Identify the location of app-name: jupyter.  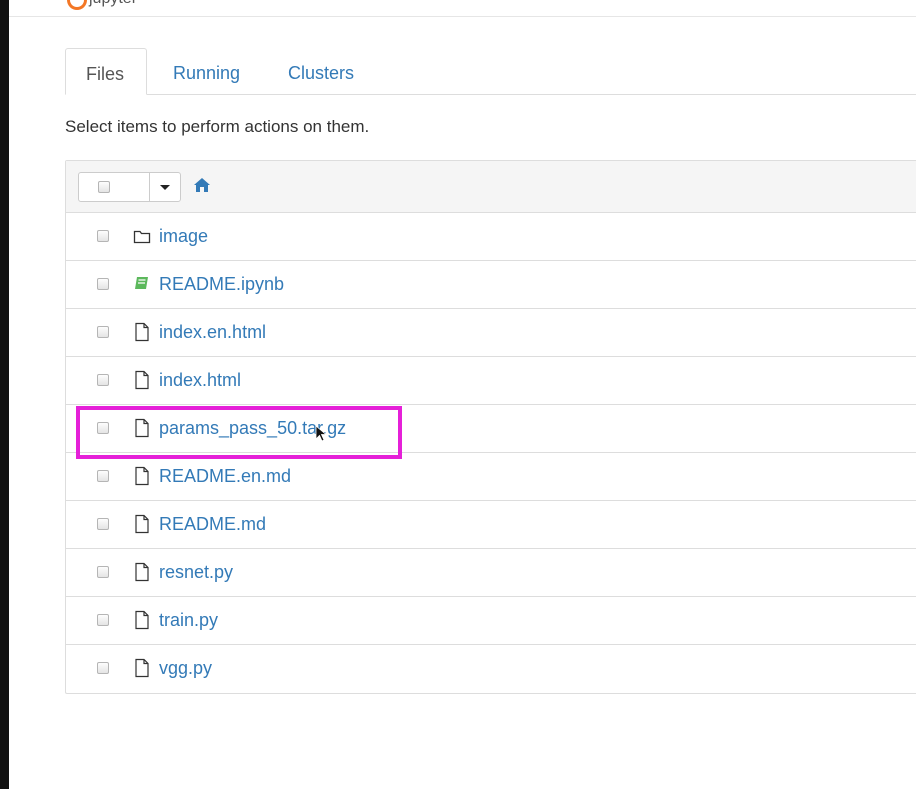
(113, 4).